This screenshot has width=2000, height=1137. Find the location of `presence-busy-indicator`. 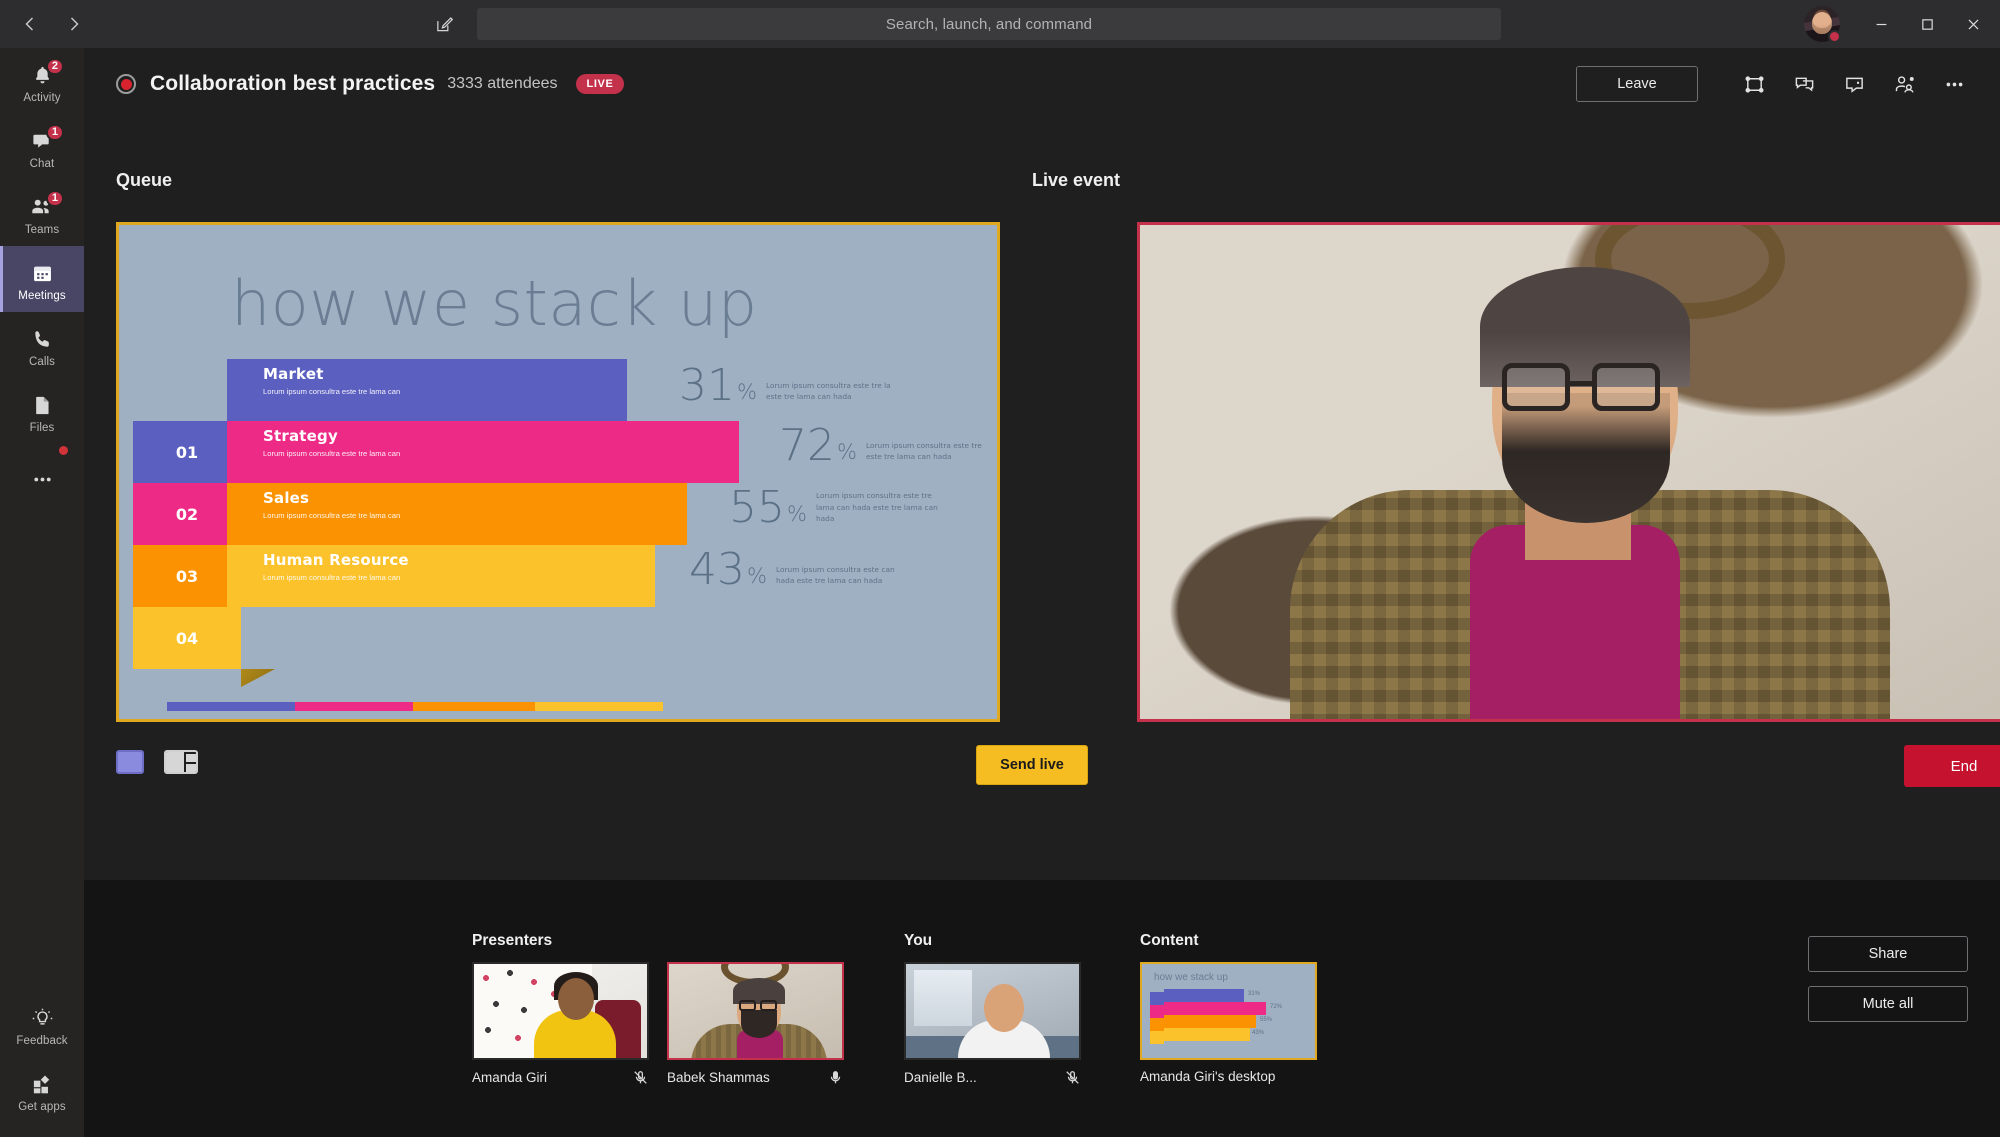

presence-busy-indicator is located at coordinates (1834, 36).